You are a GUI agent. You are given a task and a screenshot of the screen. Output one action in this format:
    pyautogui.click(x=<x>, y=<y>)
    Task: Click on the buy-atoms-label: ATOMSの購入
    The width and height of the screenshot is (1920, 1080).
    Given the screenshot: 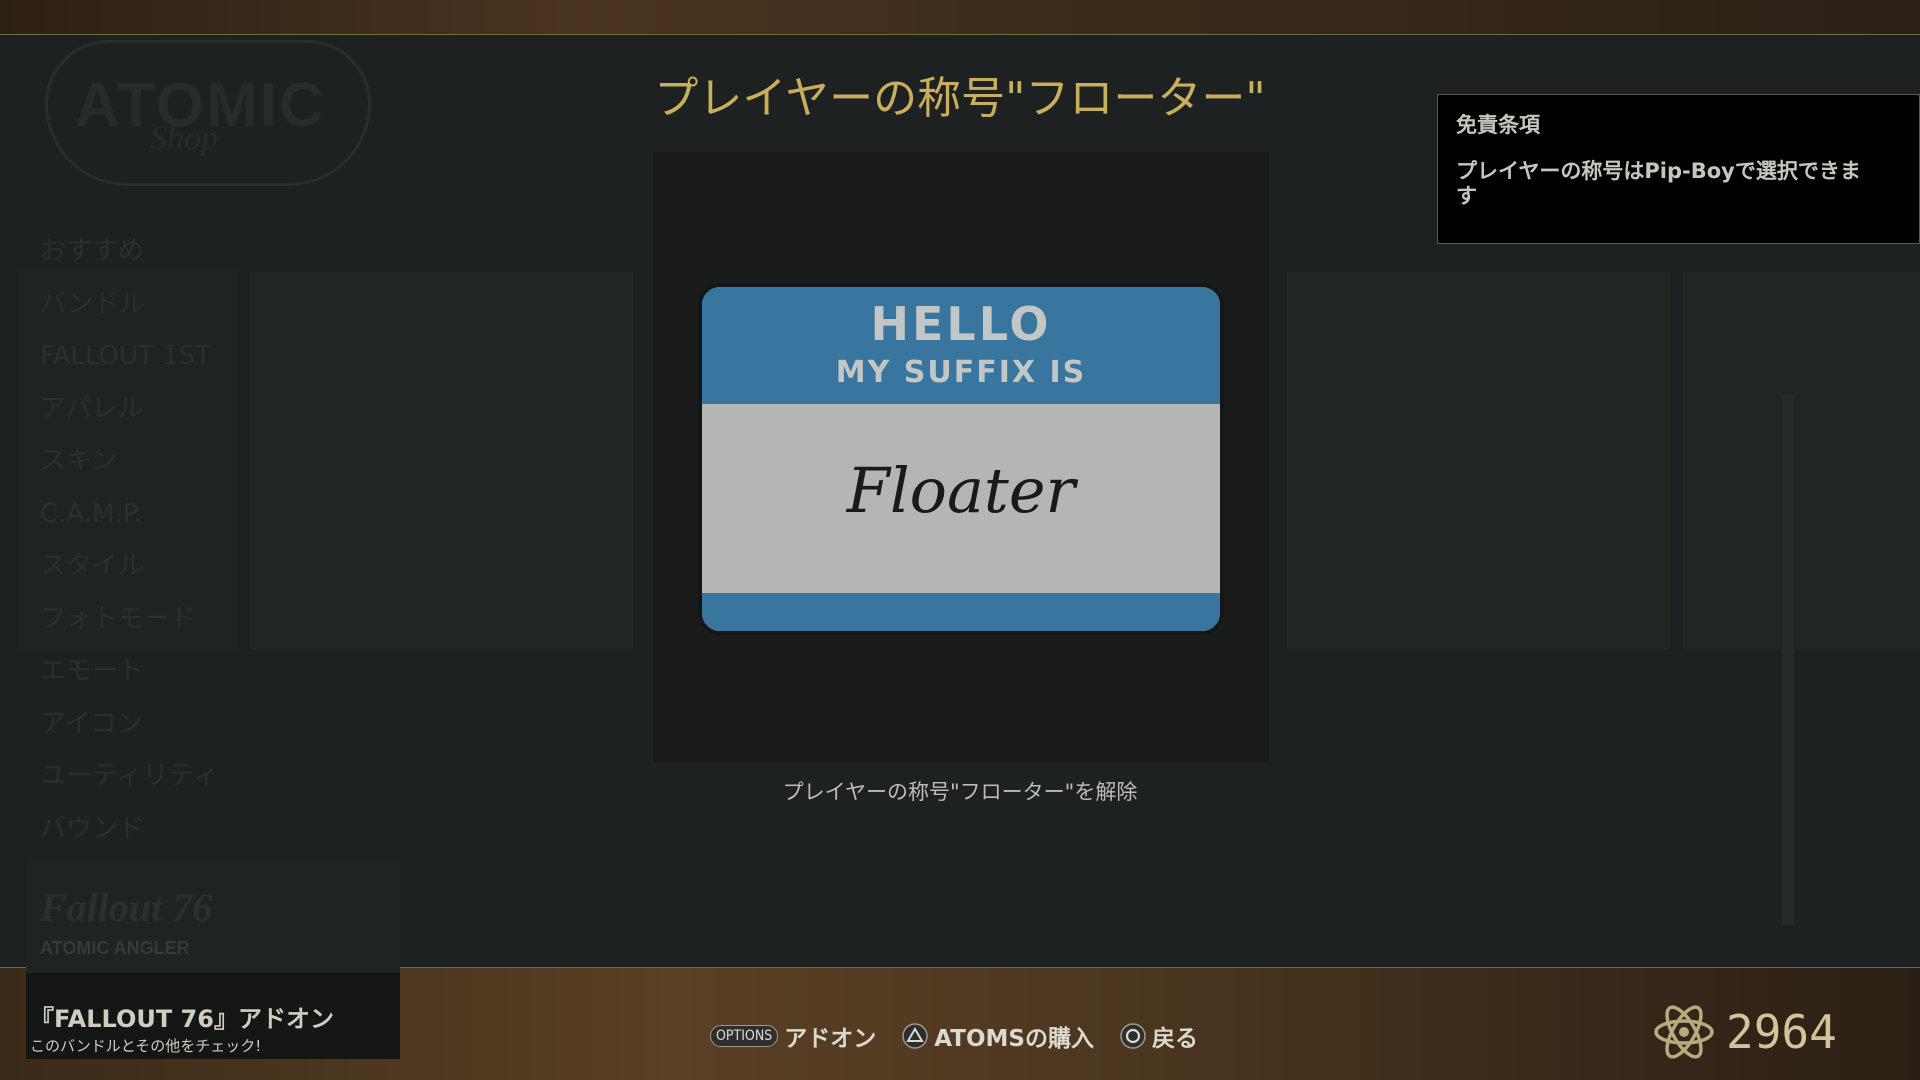 What is the action you would take?
    pyautogui.click(x=1014, y=1039)
    